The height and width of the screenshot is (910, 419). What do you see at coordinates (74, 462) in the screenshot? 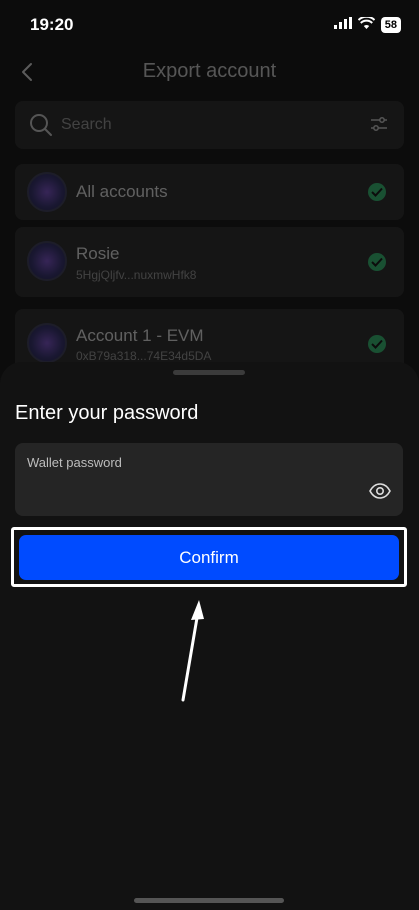
I see `password-label: Wallet password` at bounding box center [74, 462].